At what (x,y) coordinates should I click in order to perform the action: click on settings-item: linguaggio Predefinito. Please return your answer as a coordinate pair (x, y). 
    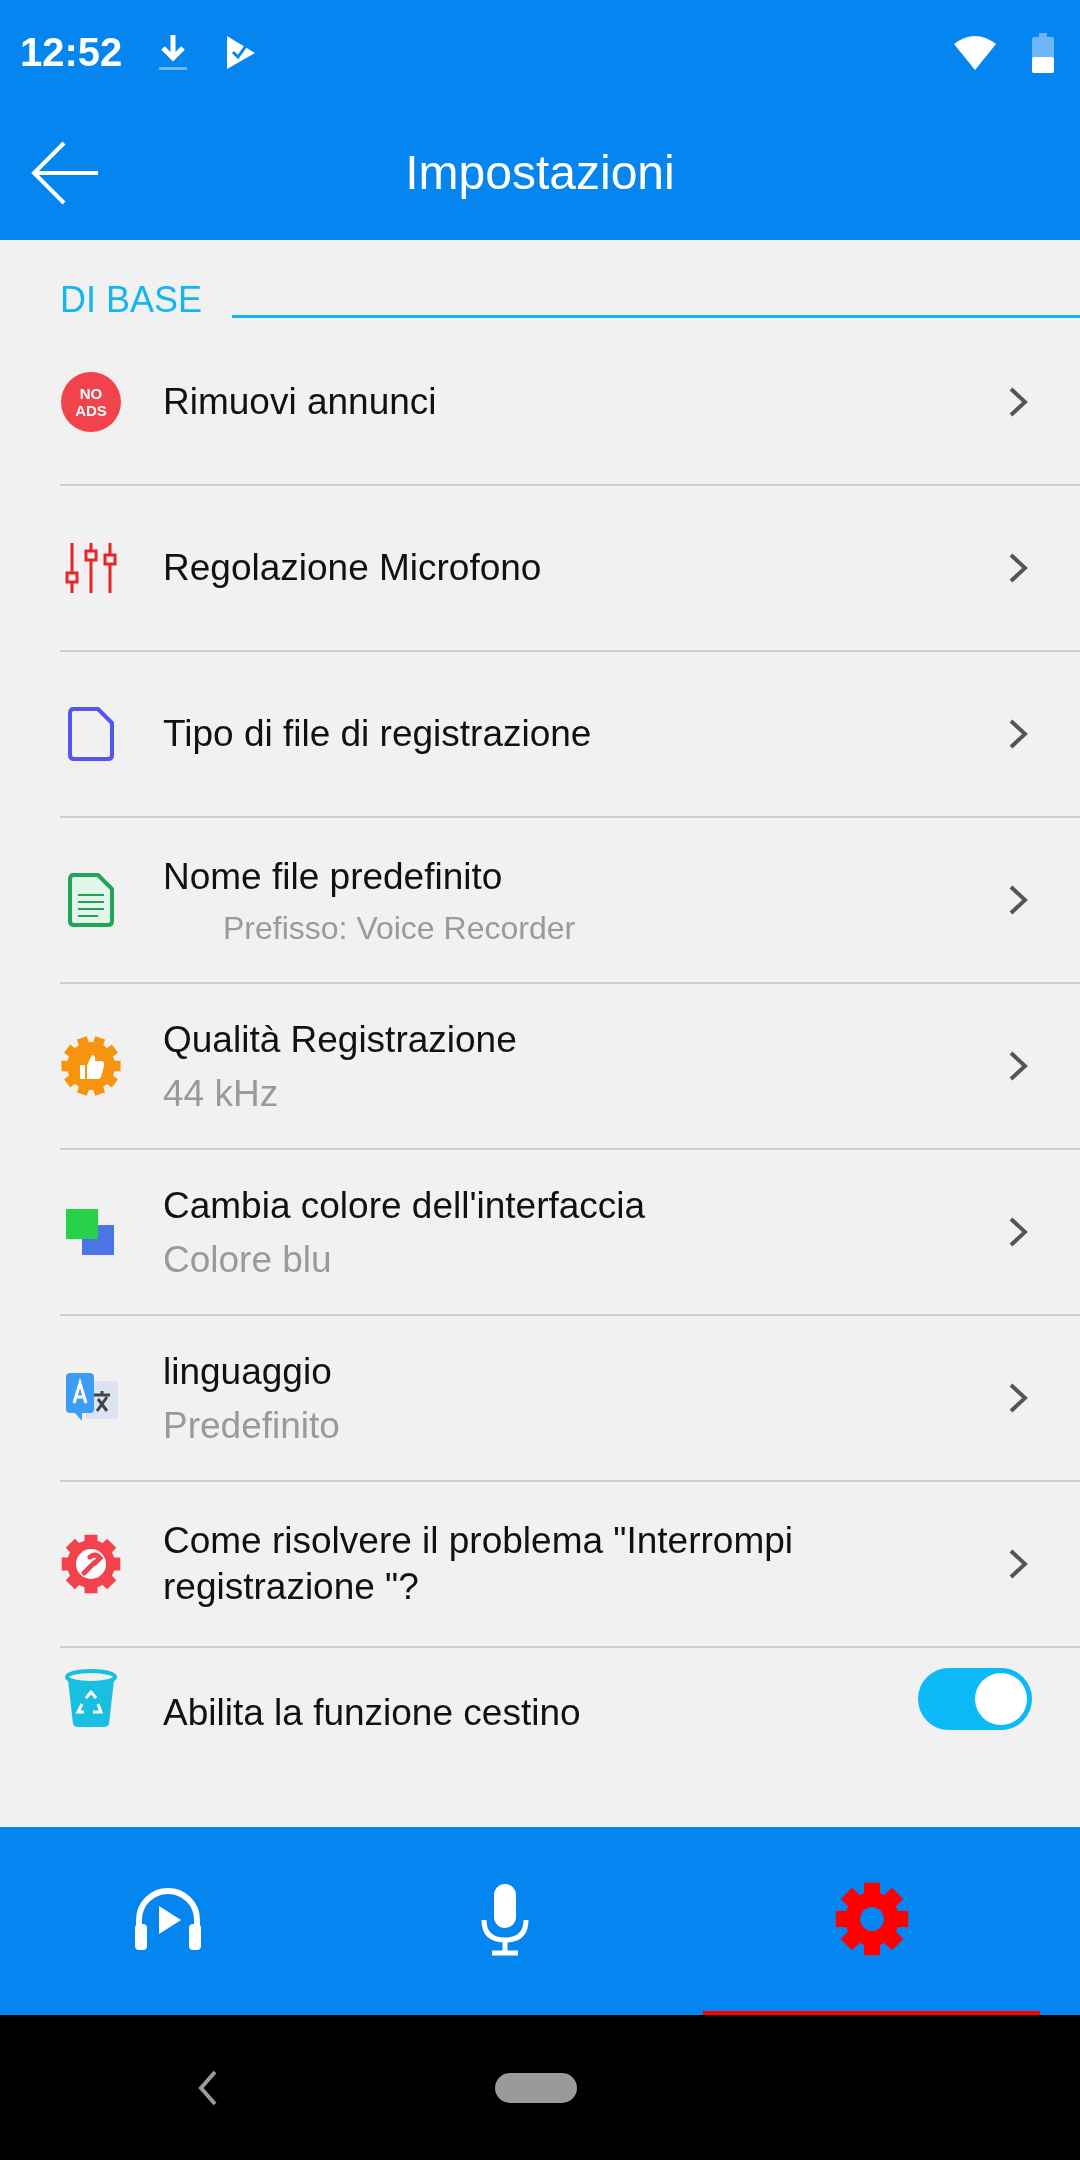
    Looking at the image, I should click on (570, 1399).